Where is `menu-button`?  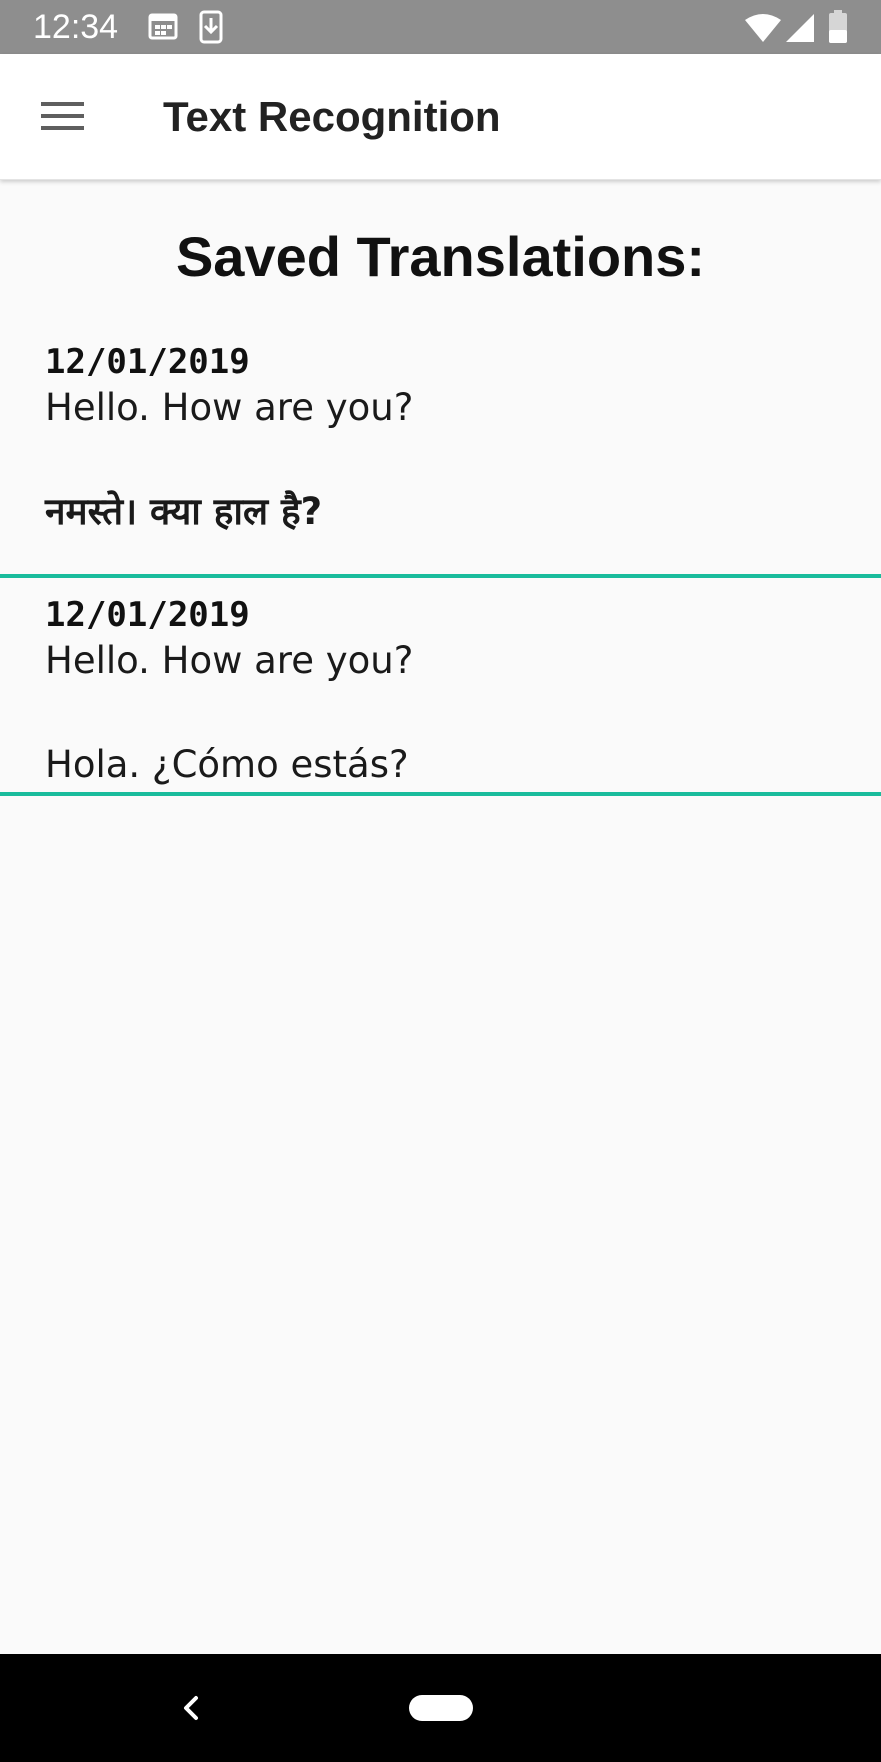 menu-button is located at coordinates (63, 116).